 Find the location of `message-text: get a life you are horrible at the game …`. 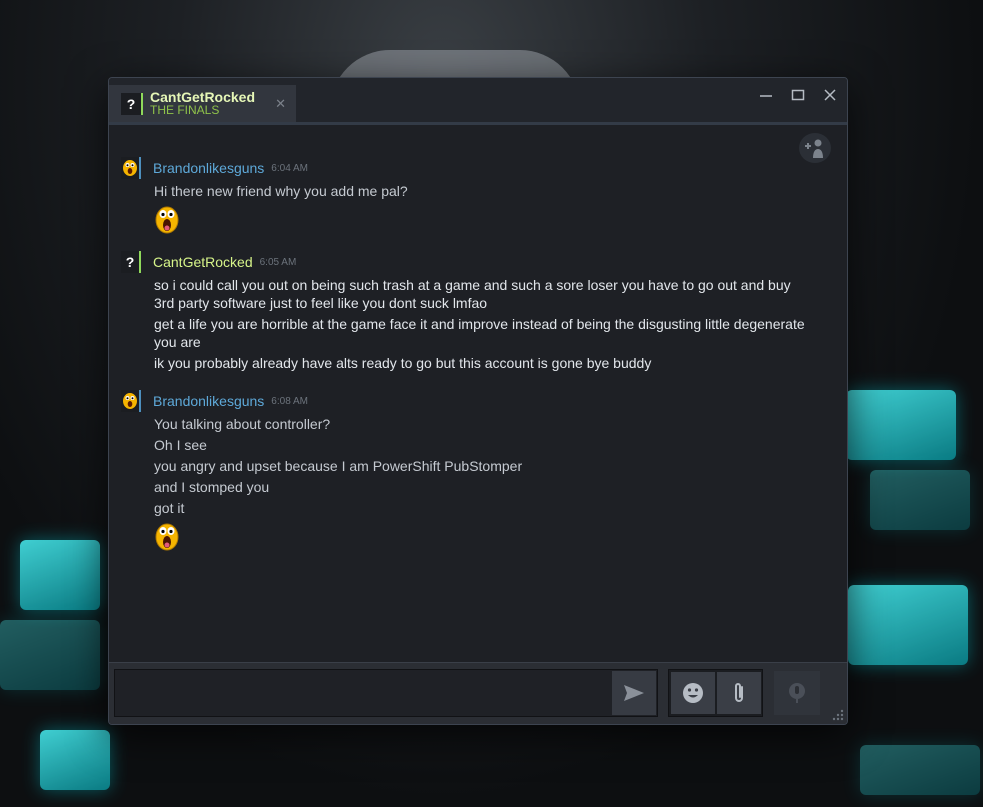

message-text: get a life you are horrible at the game … is located at coordinates (479, 333).